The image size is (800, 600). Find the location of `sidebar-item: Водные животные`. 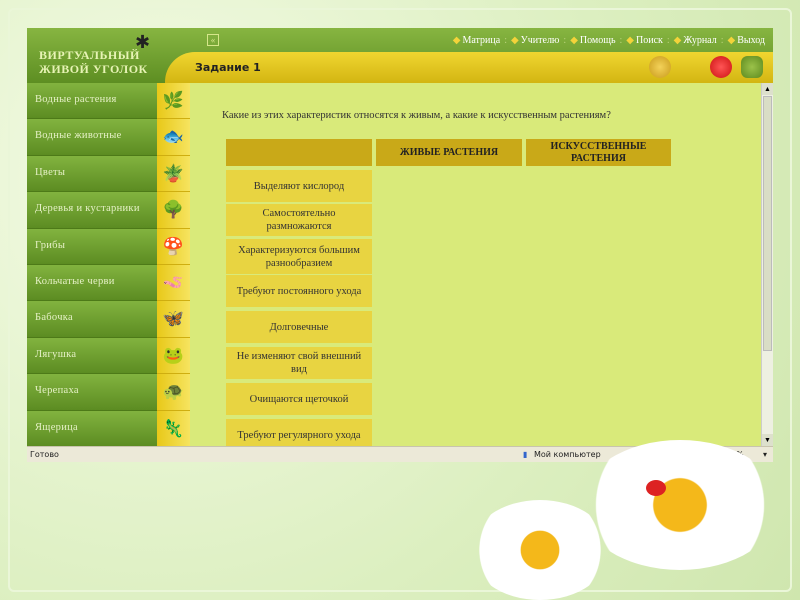

sidebar-item: Водные животные is located at coordinates (92, 137).